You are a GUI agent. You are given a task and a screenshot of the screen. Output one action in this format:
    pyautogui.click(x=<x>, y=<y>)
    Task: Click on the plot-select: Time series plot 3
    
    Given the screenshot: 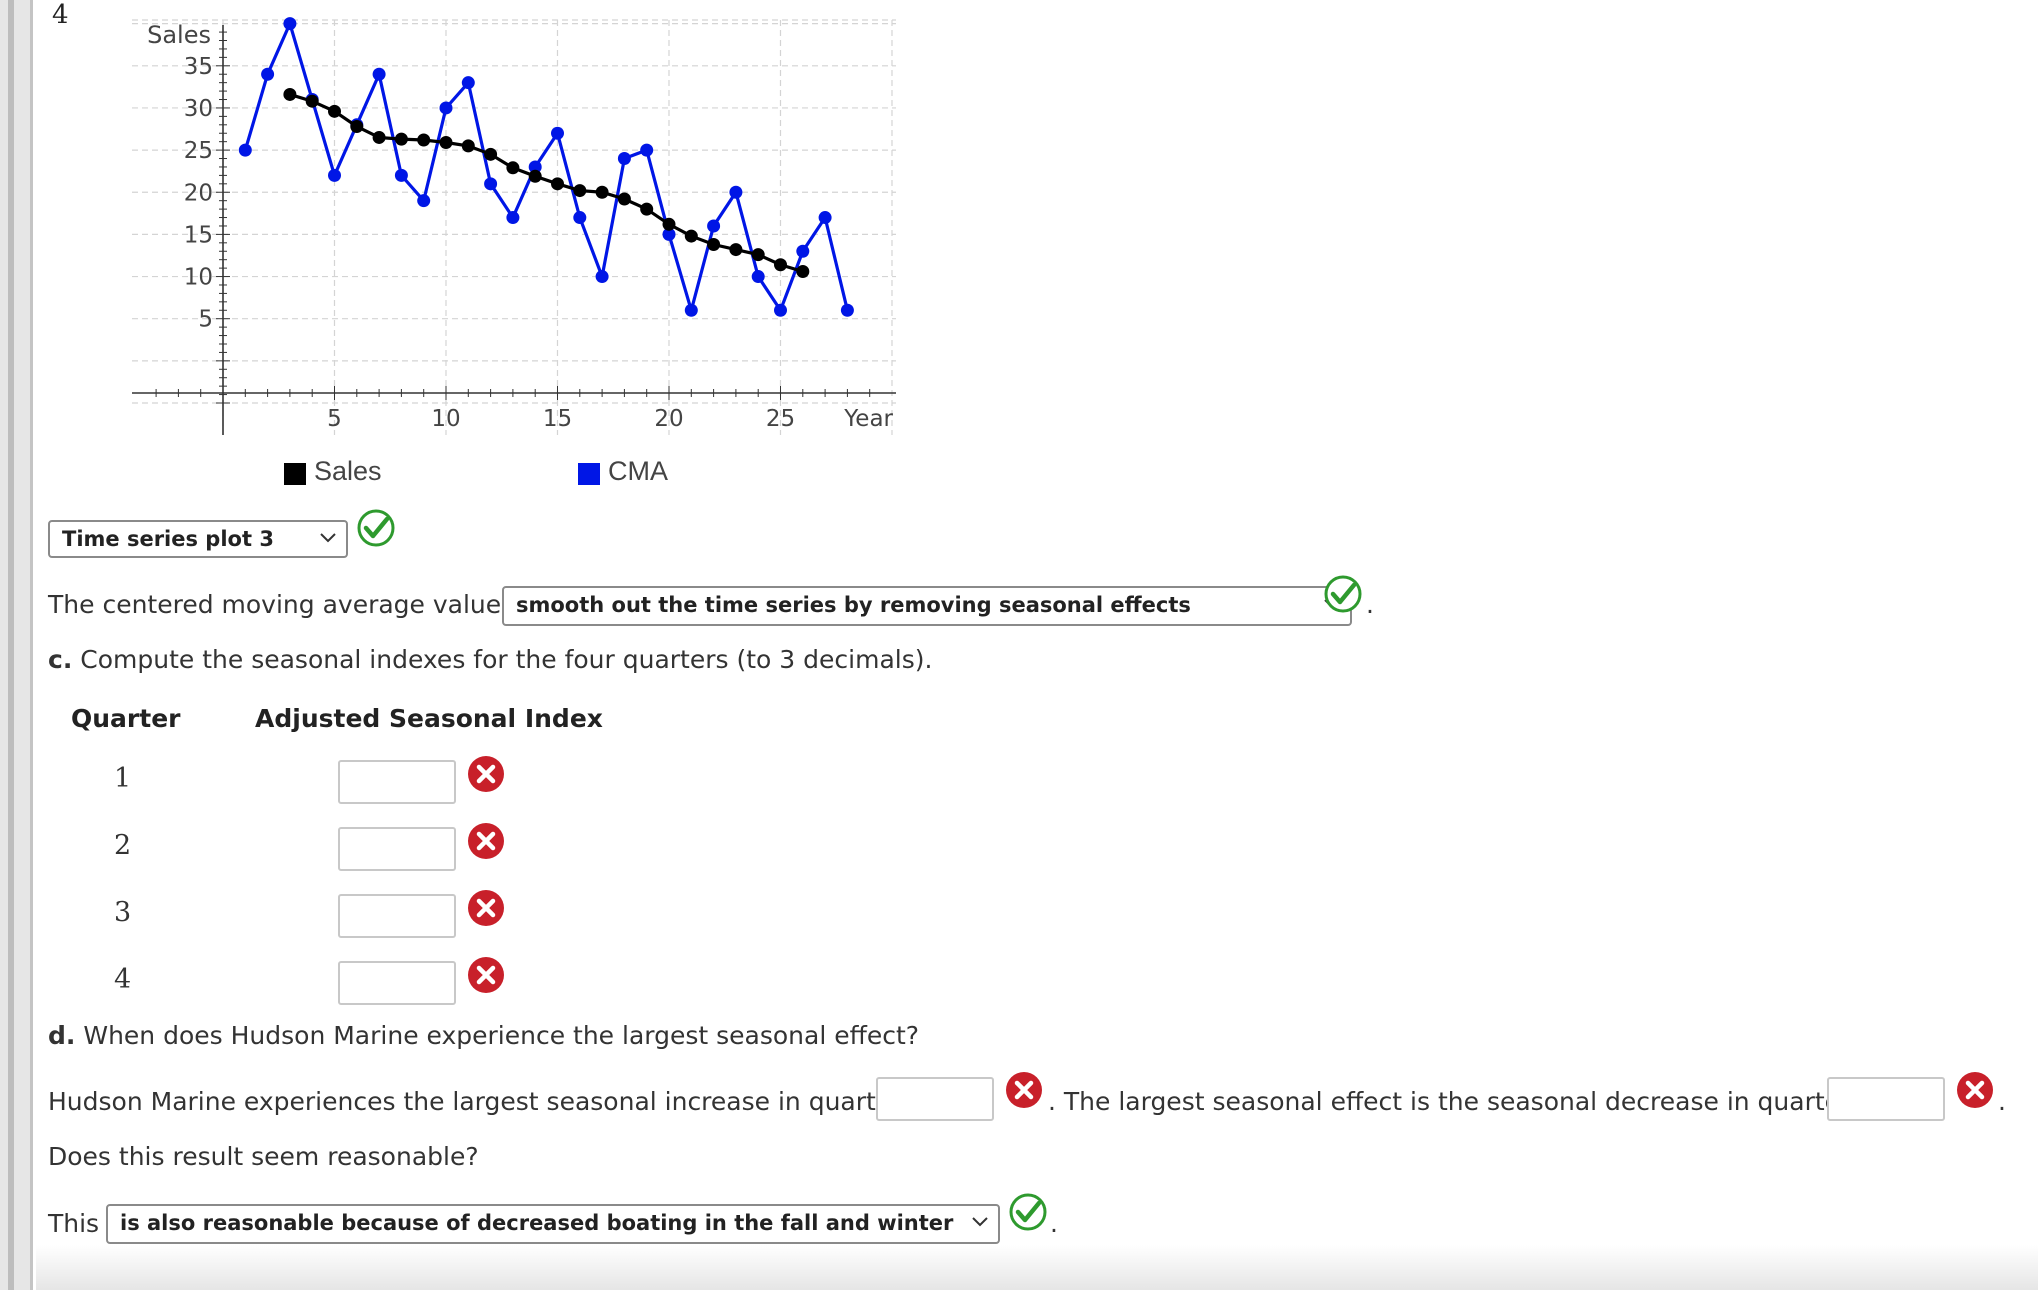 What is the action you would take?
    pyautogui.click(x=198, y=539)
    